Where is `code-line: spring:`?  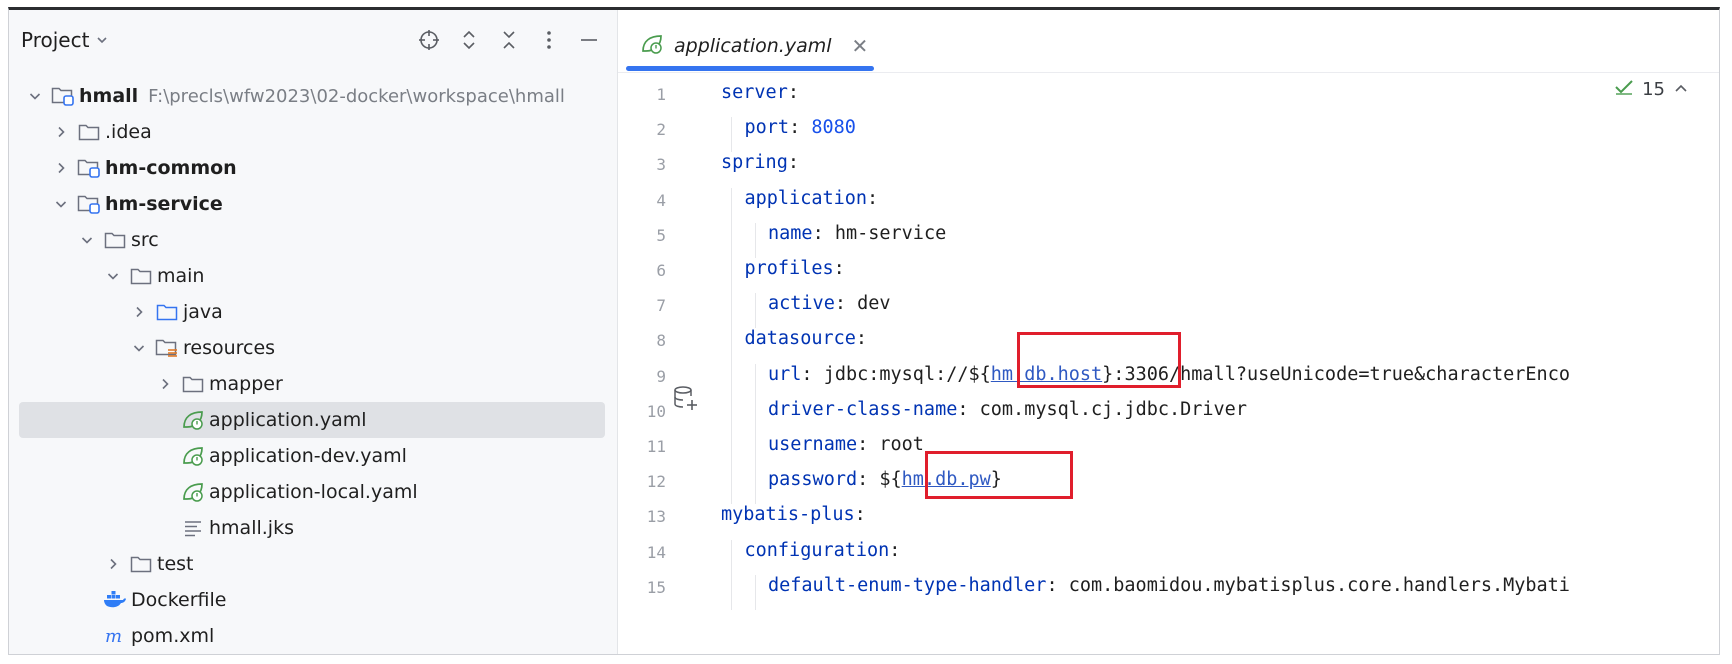 code-line: spring: is located at coordinates (760, 162).